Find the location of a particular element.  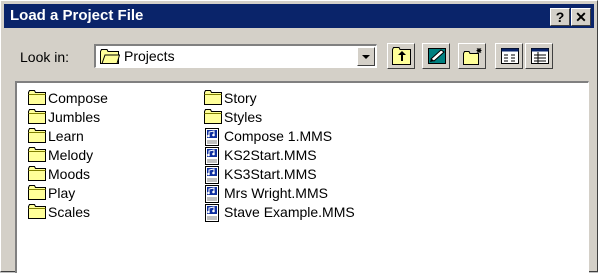

file-name-label: Learn is located at coordinates (66, 136).